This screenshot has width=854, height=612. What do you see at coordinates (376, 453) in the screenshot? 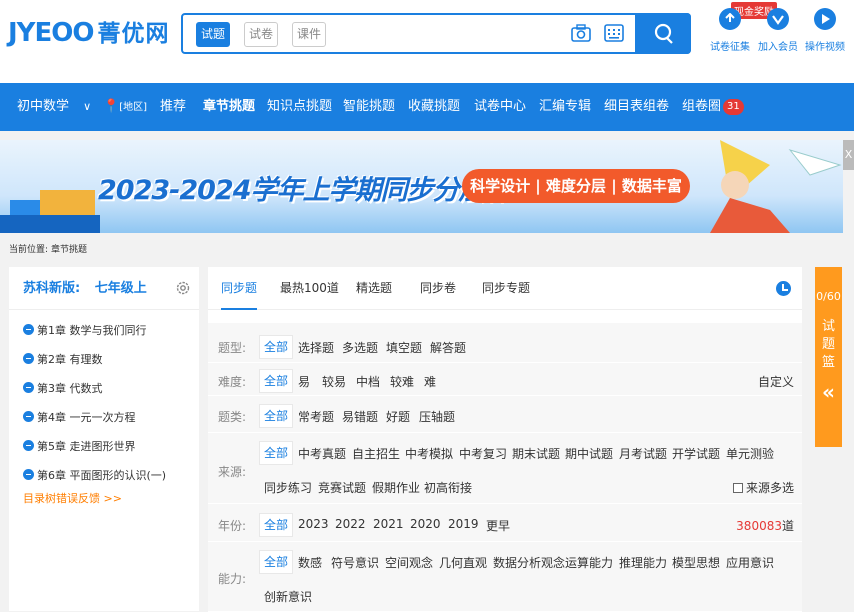
I see `filter-option: 自主招生` at bounding box center [376, 453].